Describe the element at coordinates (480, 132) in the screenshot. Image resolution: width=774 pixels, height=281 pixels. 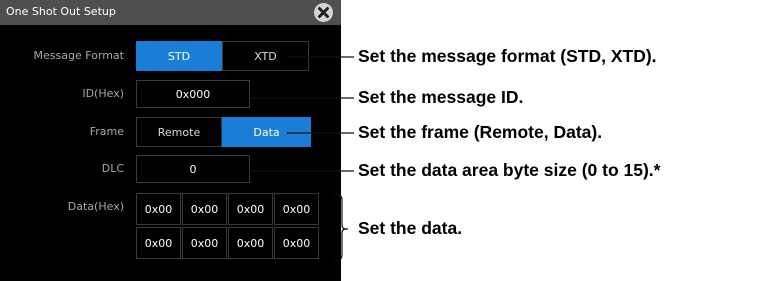
I see `callout-frame: Set the frame (Remote, Data).` at that location.